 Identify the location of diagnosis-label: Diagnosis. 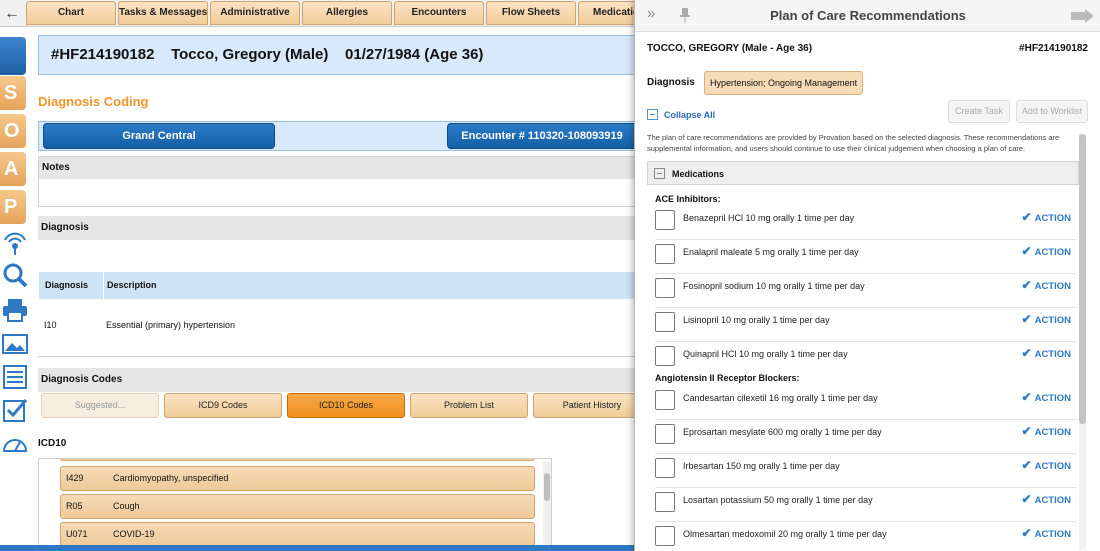
(671, 82).